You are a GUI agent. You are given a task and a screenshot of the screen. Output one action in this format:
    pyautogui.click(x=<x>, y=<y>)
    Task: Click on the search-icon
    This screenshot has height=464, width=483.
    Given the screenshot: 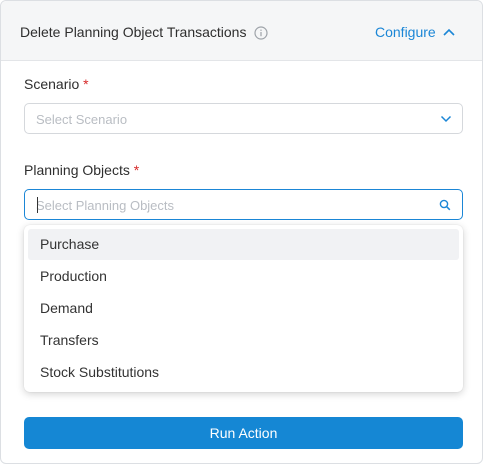 What is the action you would take?
    pyautogui.click(x=445, y=205)
    